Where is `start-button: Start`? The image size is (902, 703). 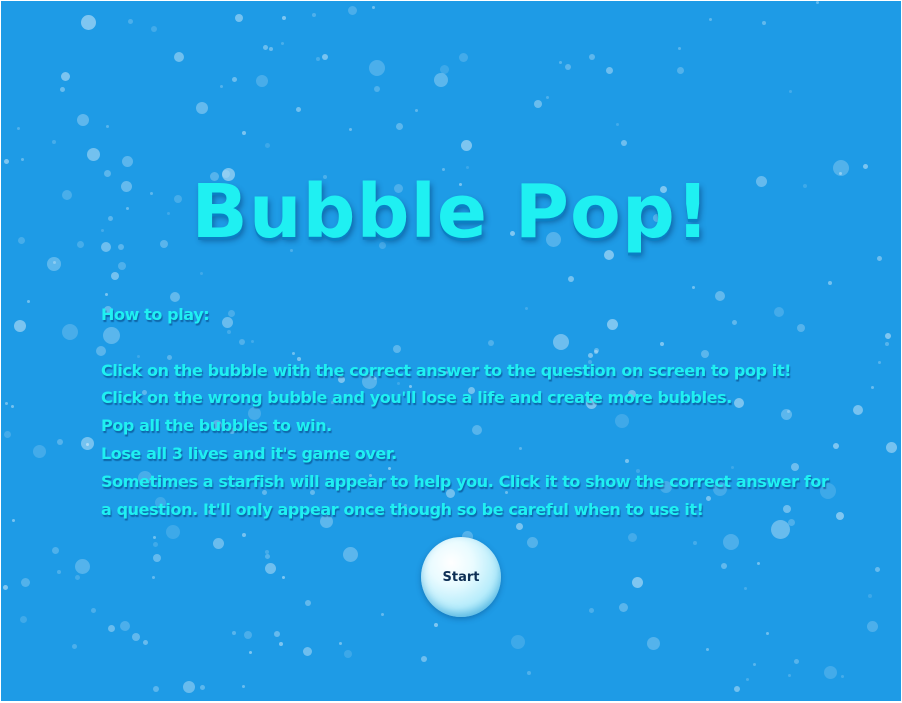
start-button: Start is located at coordinates (461, 577).